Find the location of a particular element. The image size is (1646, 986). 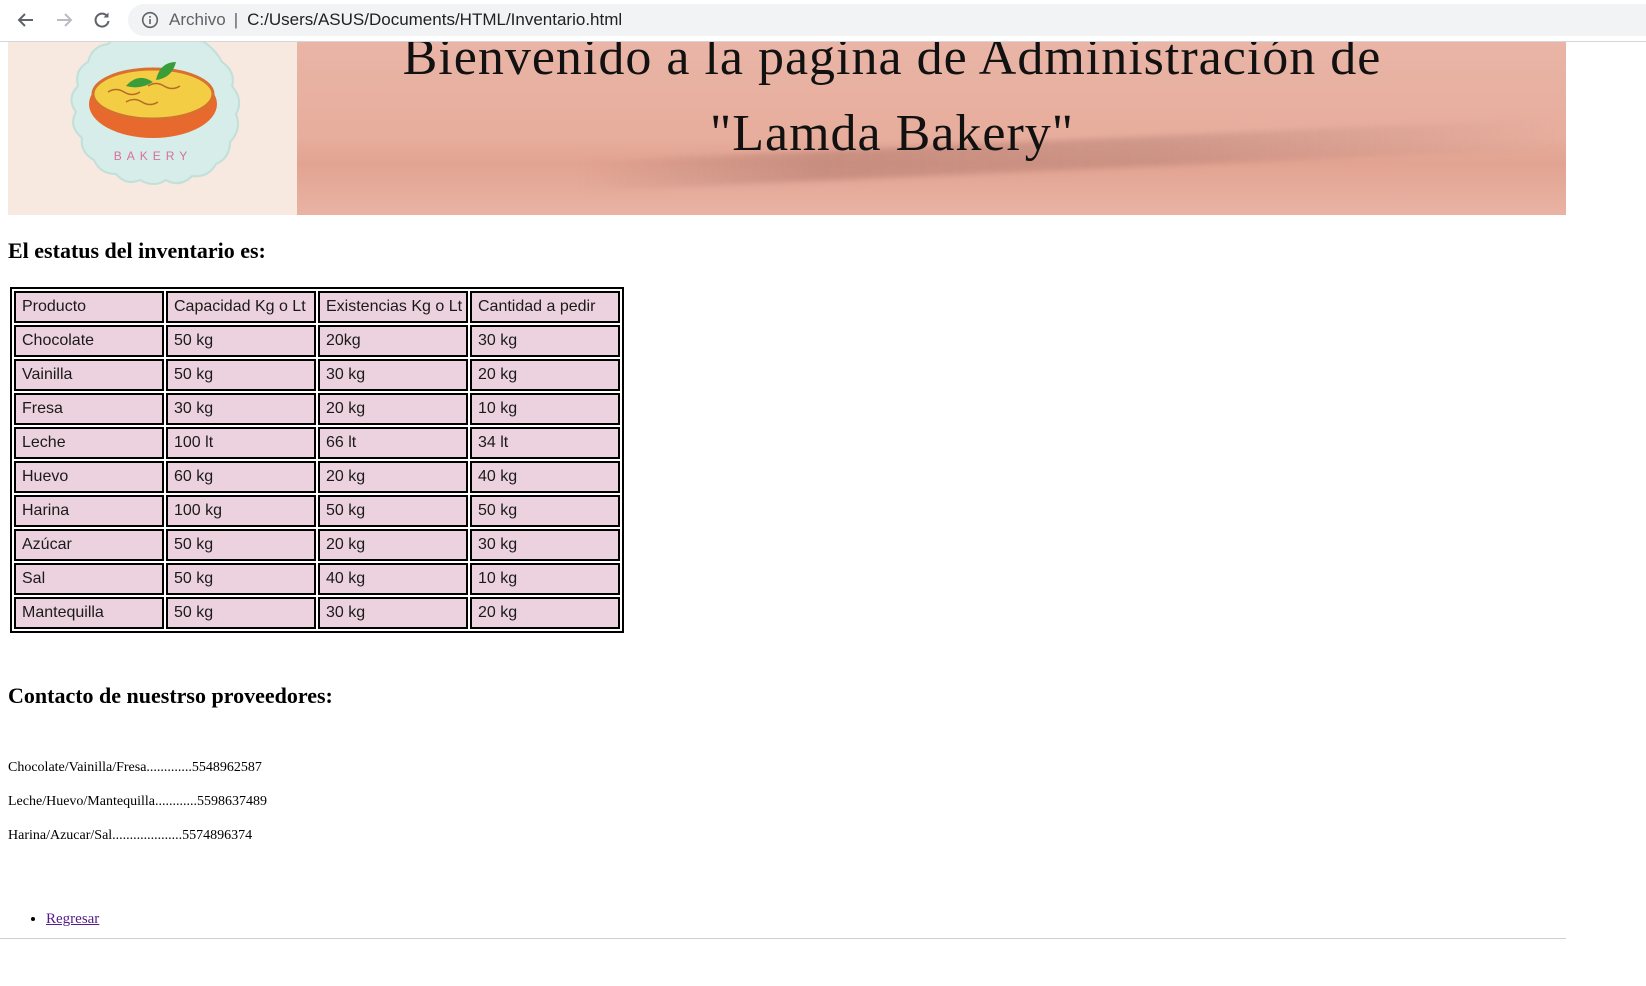

back-button is located at coordinates (26, 20).